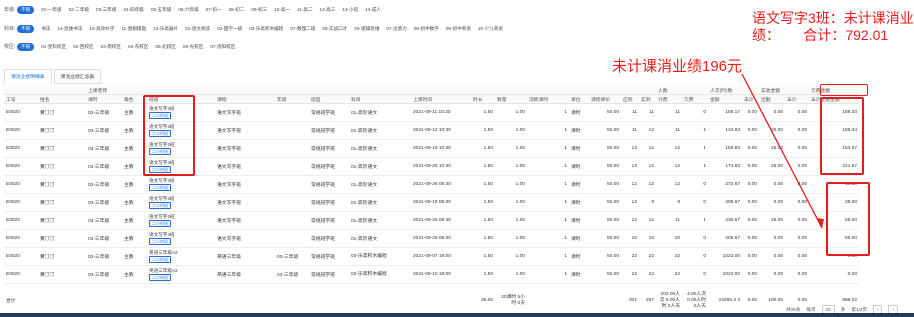  What do you see at coordinates (843, 309) in the screenshot?
I see `pager-unit: 条` at bounding box center [843, 309].